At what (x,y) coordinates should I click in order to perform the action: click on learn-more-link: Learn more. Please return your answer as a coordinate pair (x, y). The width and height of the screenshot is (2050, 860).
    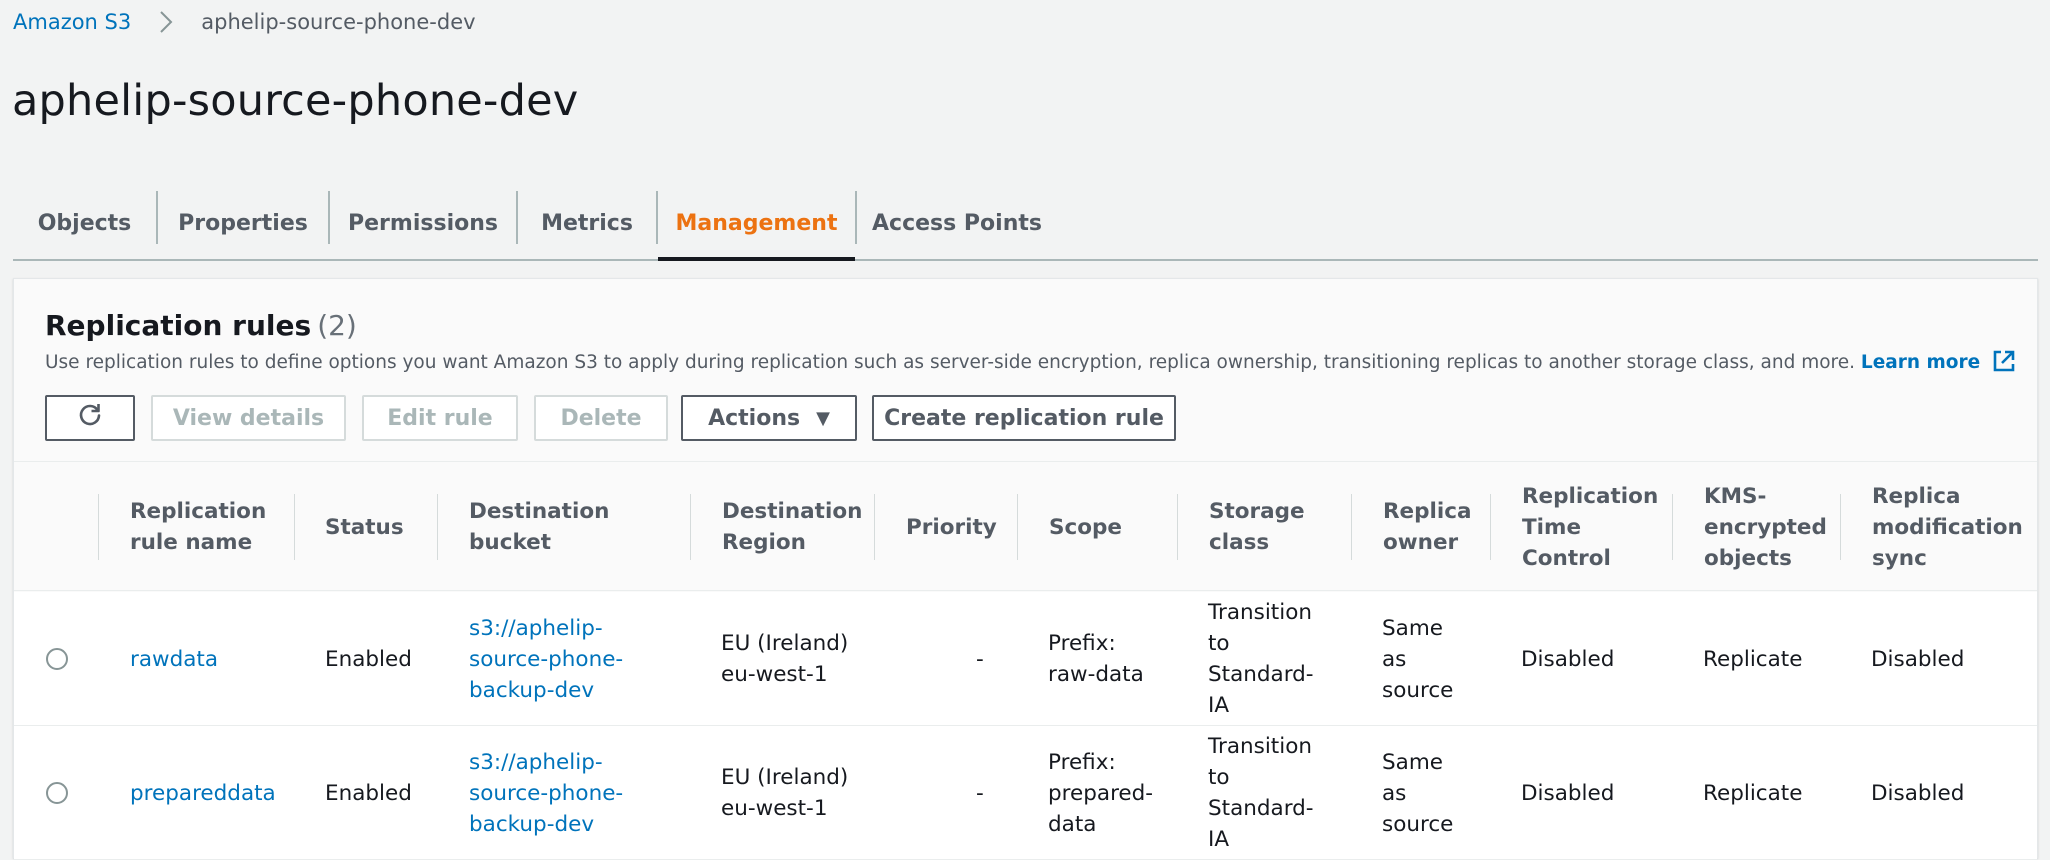
    Looking at the image, I should click on (1920, 362).